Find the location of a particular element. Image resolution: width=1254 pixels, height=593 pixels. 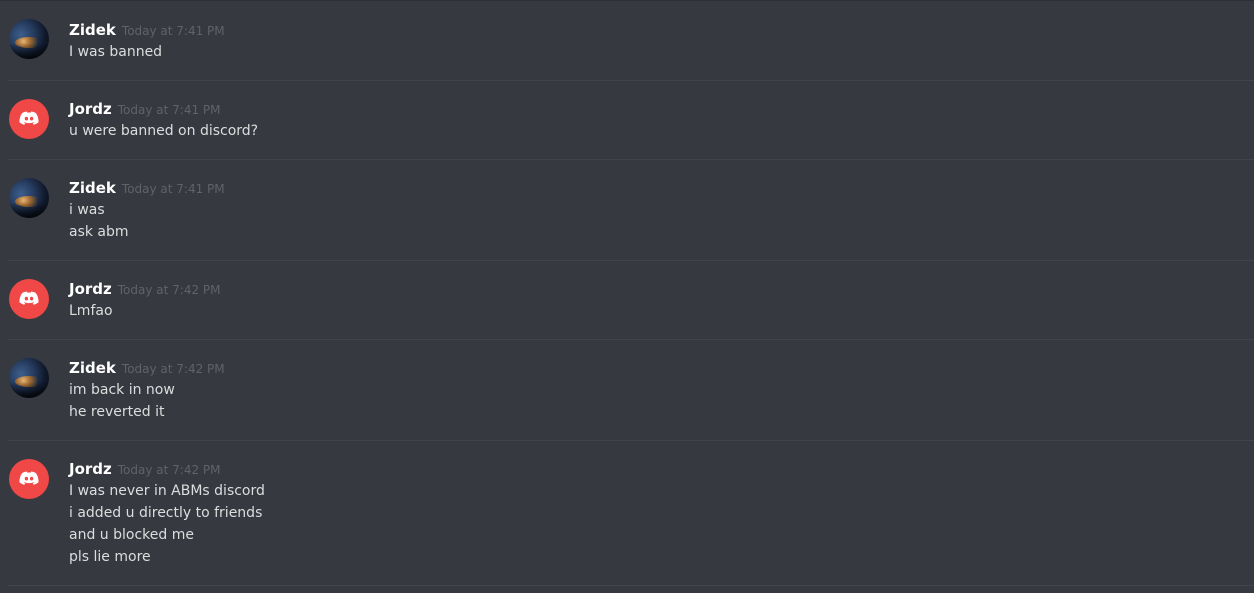

message-line: and u blocked me is located at coordinates (131, 535).